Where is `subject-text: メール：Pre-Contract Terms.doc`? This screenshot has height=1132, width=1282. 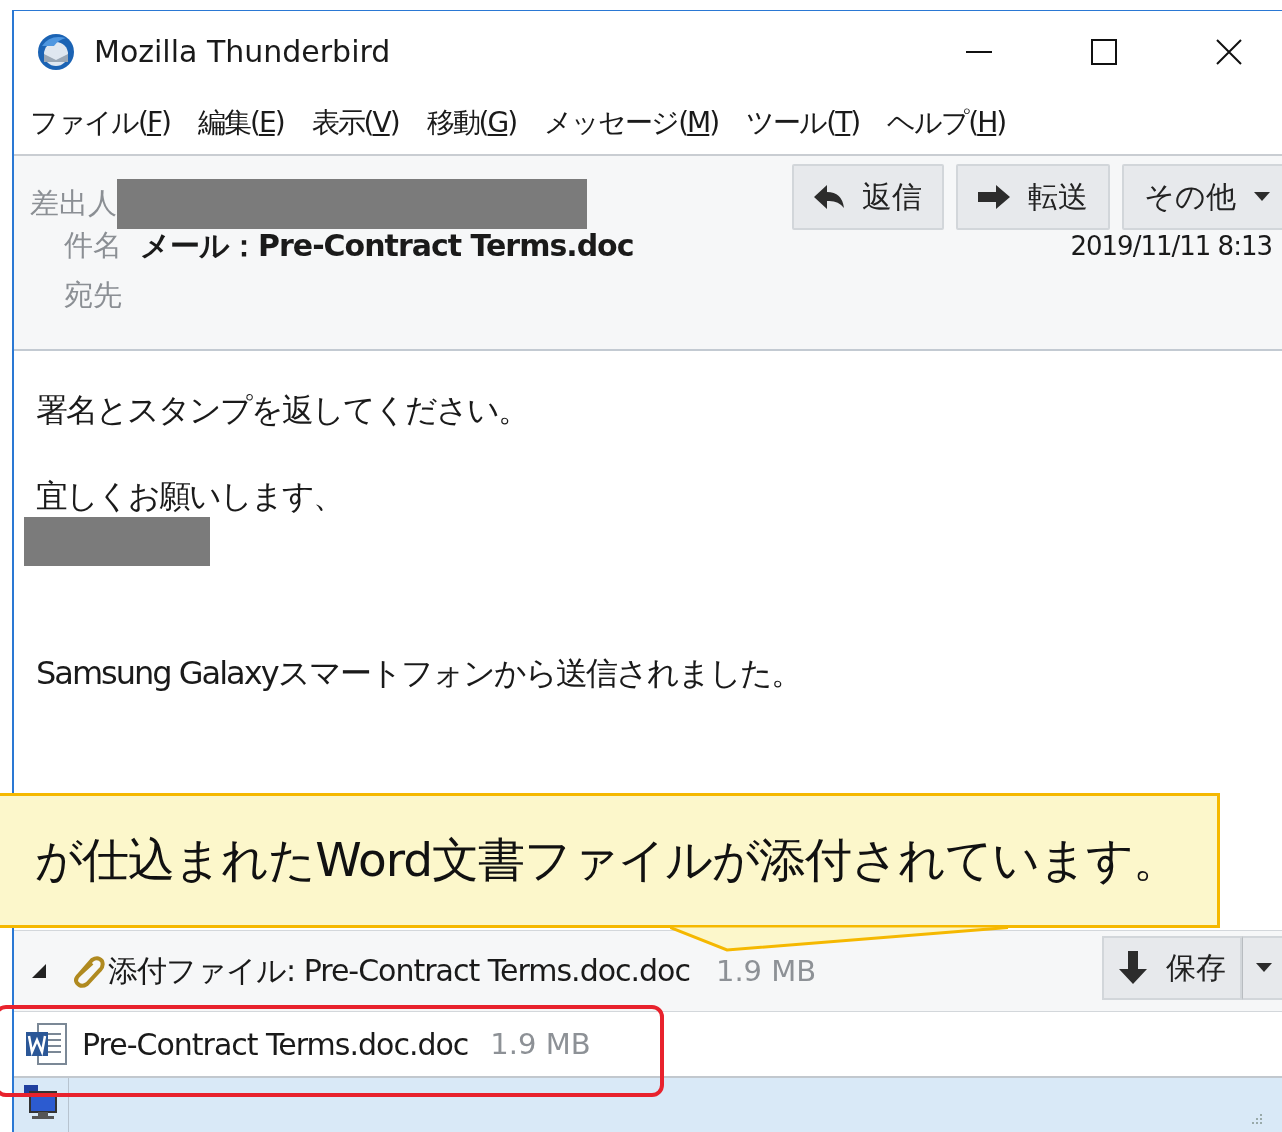
subject-text: メール：Pre-Contract Terms.doc is located at coordinates (387, 245).